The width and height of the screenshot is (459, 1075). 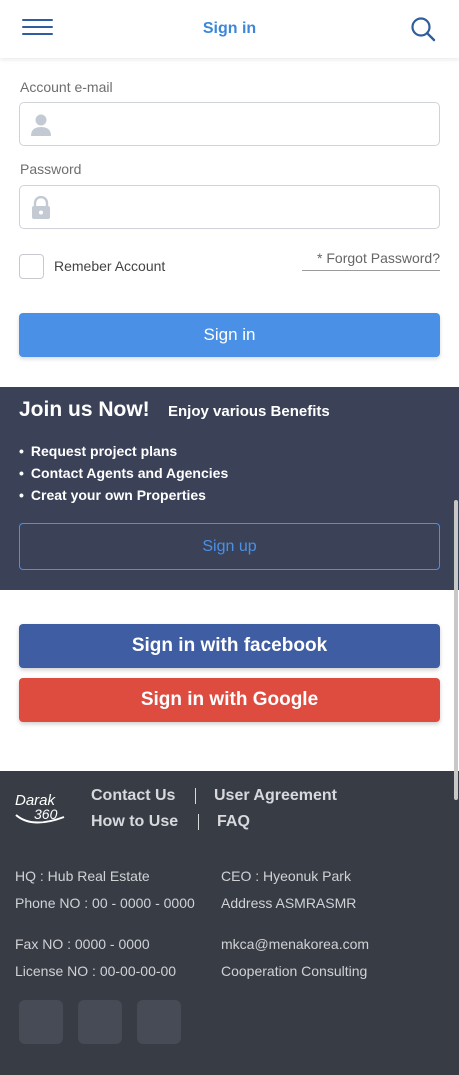 I want to click on remember-checkbox, so click(x=31, y=266).